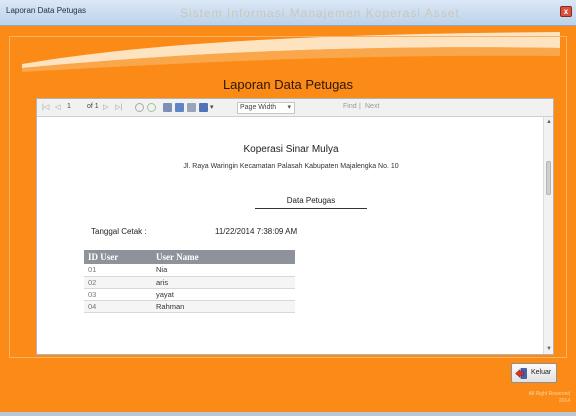 Image resolution: width=576 pixels, height=416 pixels. Describe the element at coordinates (167, 107) in the screenshot. I see `print-icon` at that location.